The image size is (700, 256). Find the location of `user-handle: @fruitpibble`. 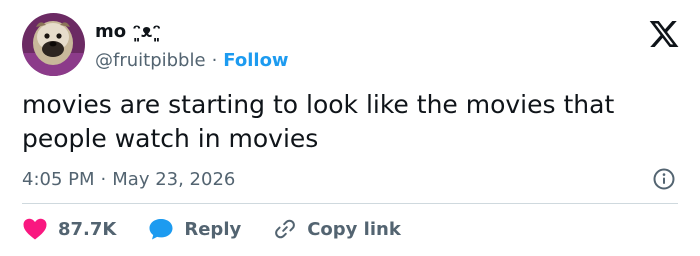

user-handle: @fruitpibble is located at coordinates (150, 60).